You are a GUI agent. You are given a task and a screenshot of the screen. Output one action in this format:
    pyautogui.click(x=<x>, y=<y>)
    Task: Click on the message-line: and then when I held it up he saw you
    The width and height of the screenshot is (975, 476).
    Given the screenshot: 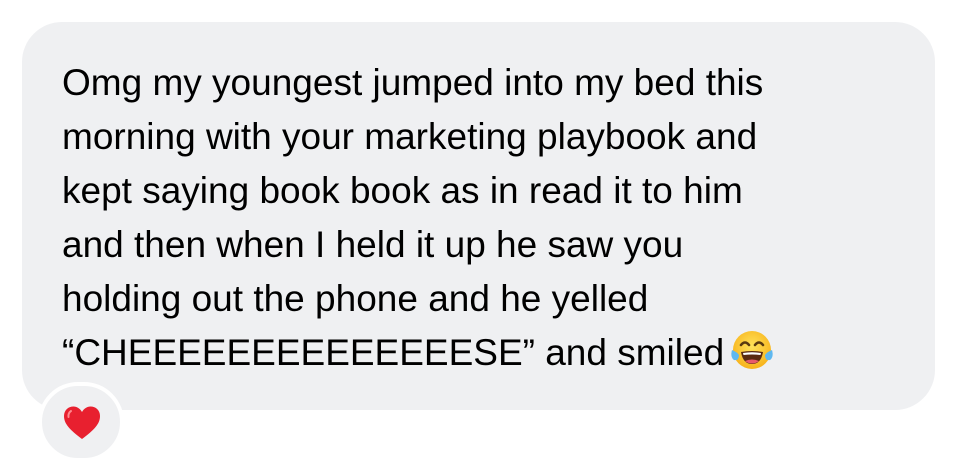 What is the action you would take?
    pyautogui.click(x=373, y=244)
    